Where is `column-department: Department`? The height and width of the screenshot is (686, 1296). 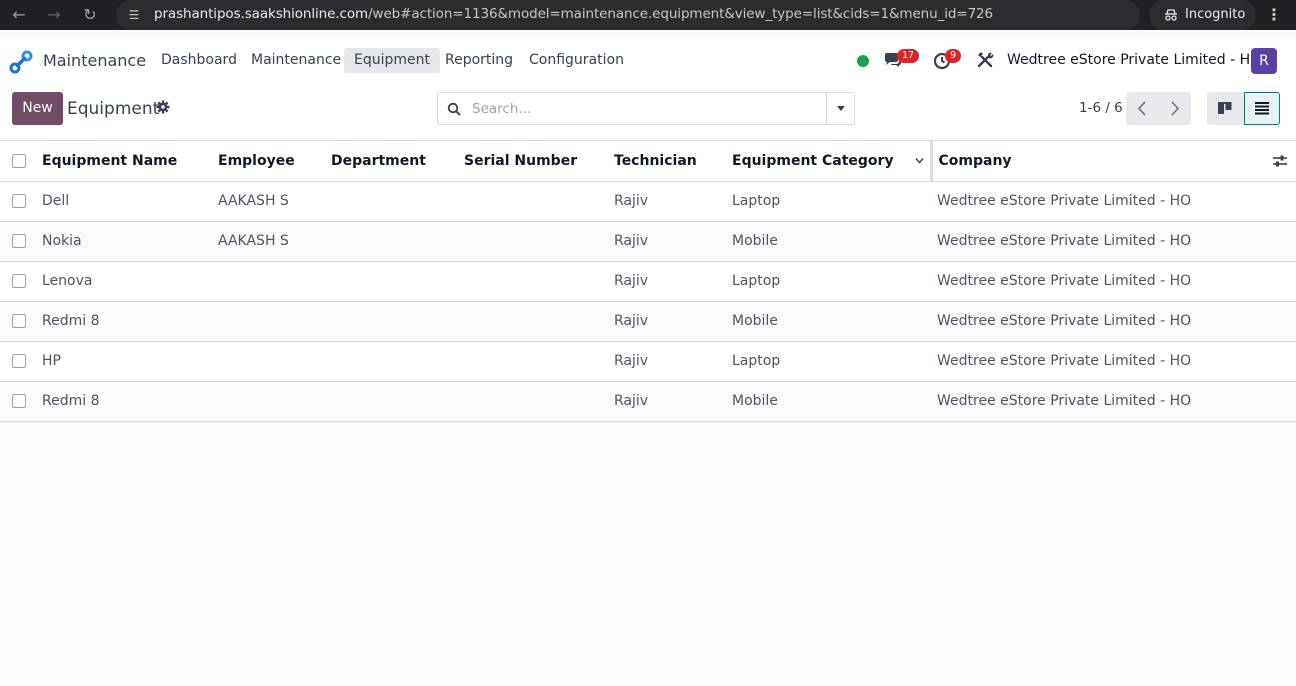
column-department: Department is located at coordinates (391, 161).